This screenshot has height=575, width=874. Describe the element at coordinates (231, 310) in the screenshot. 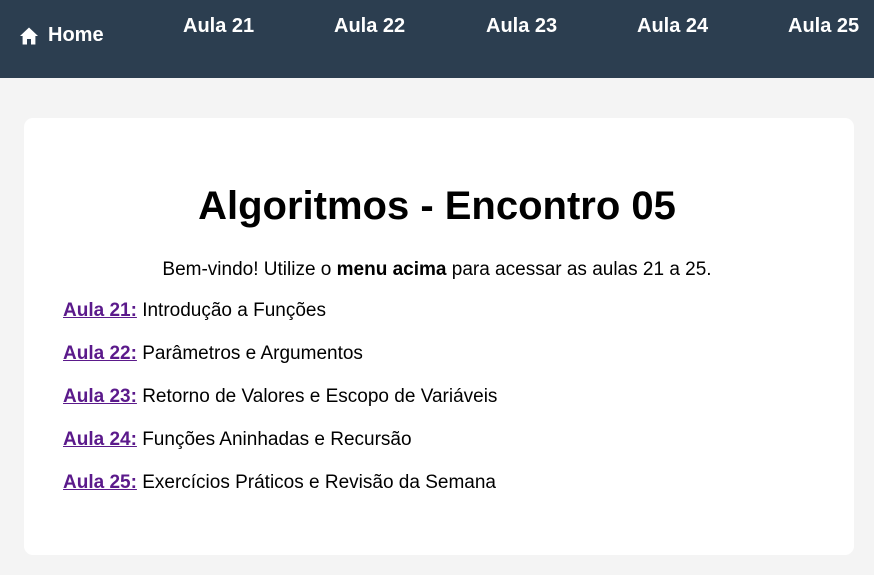

I see `lesson-description: Introdução a Funções` at that location.